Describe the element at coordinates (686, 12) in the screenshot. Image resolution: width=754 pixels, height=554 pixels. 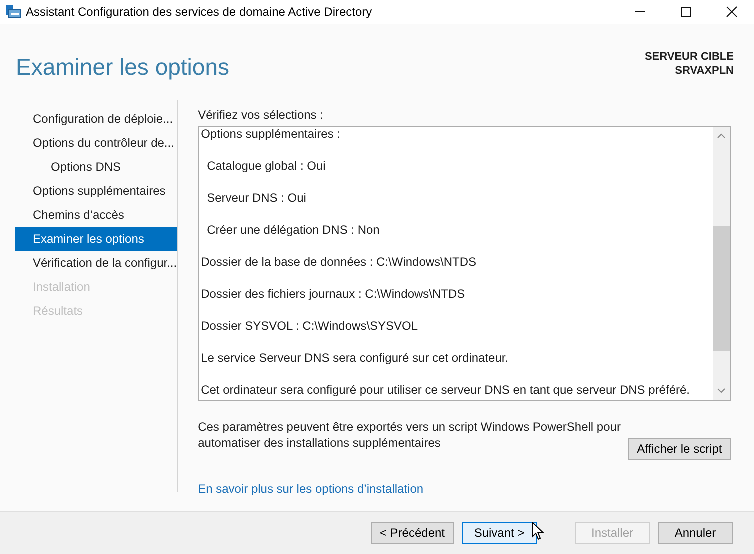
I see `maximize-icon` at that location.